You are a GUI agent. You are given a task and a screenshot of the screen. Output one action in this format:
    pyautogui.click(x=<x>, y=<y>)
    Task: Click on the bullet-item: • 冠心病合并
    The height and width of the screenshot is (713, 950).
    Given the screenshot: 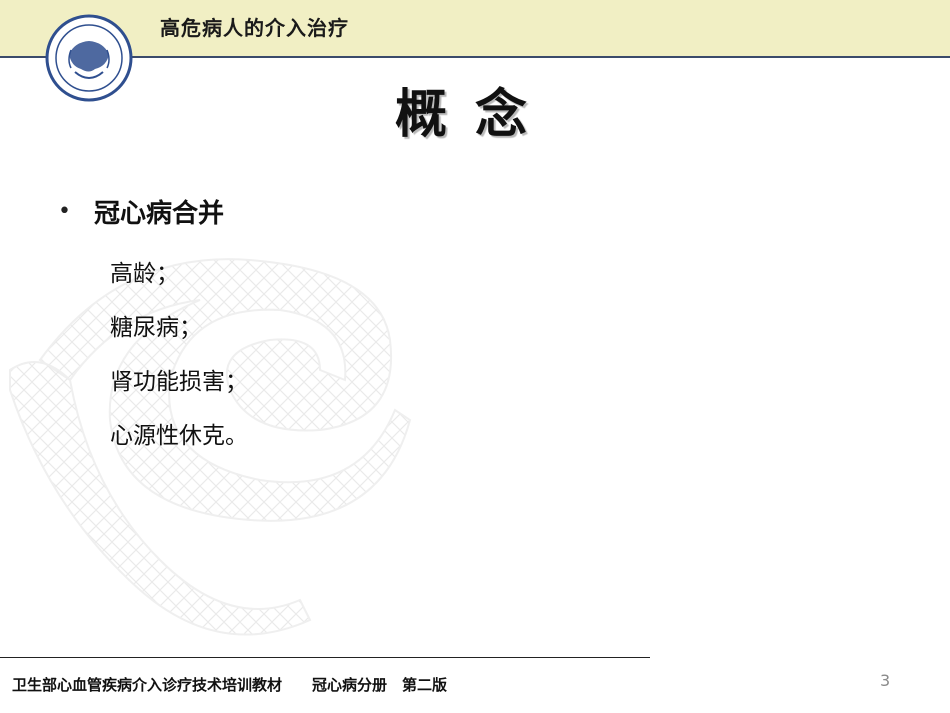 What is the action you would take?
    pyautogui.click(x=141, y=211)
    